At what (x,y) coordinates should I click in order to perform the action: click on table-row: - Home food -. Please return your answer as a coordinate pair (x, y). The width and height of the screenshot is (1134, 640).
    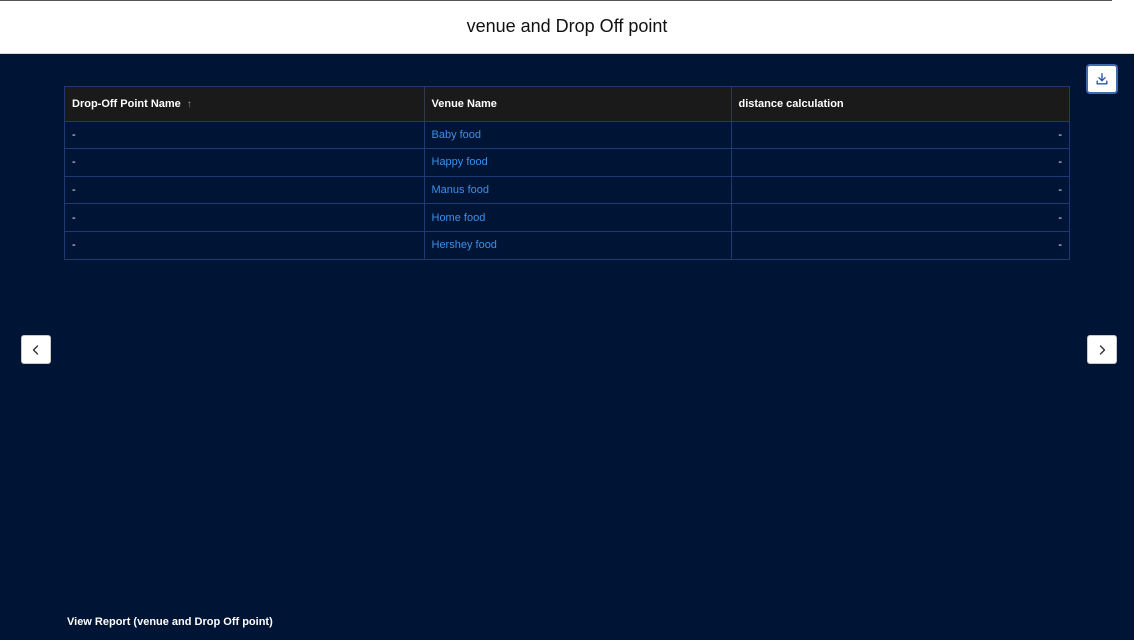
    Looking at the image, I should click on (567, 217).